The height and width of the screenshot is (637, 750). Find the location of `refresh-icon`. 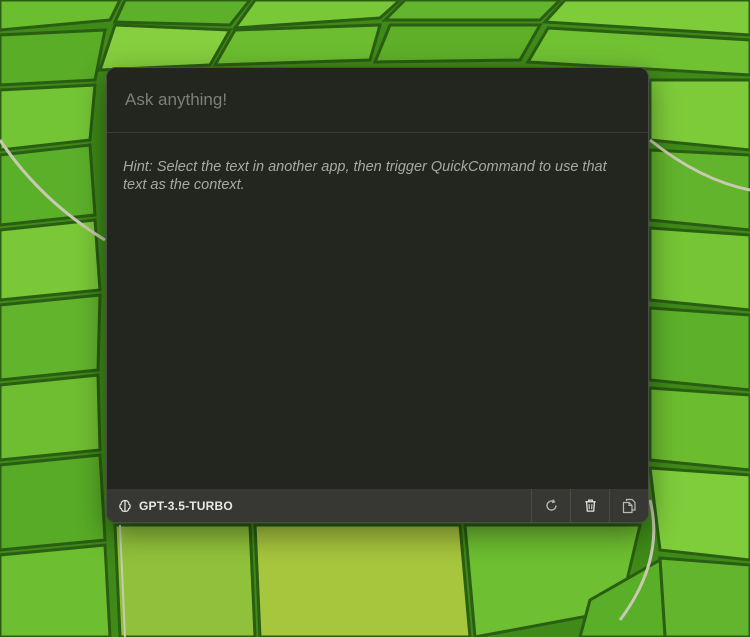

refresh-icon is located at coordinates (551, 505).